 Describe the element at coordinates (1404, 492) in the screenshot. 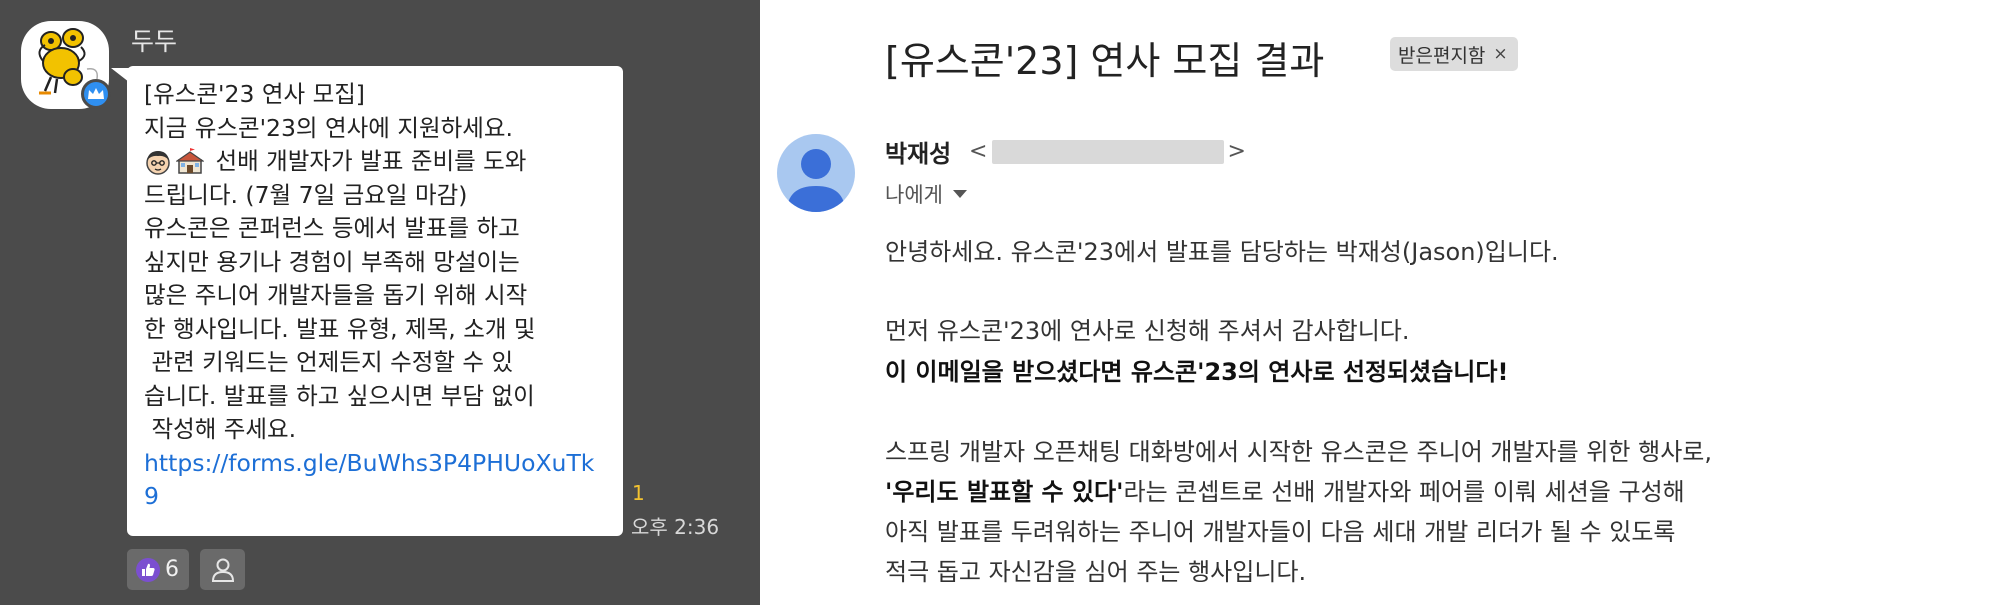

I see `body-text-rest: 라는 콘셉트로 선배 개발자와 페어를 이뤄 세션을 구성해` at that location.